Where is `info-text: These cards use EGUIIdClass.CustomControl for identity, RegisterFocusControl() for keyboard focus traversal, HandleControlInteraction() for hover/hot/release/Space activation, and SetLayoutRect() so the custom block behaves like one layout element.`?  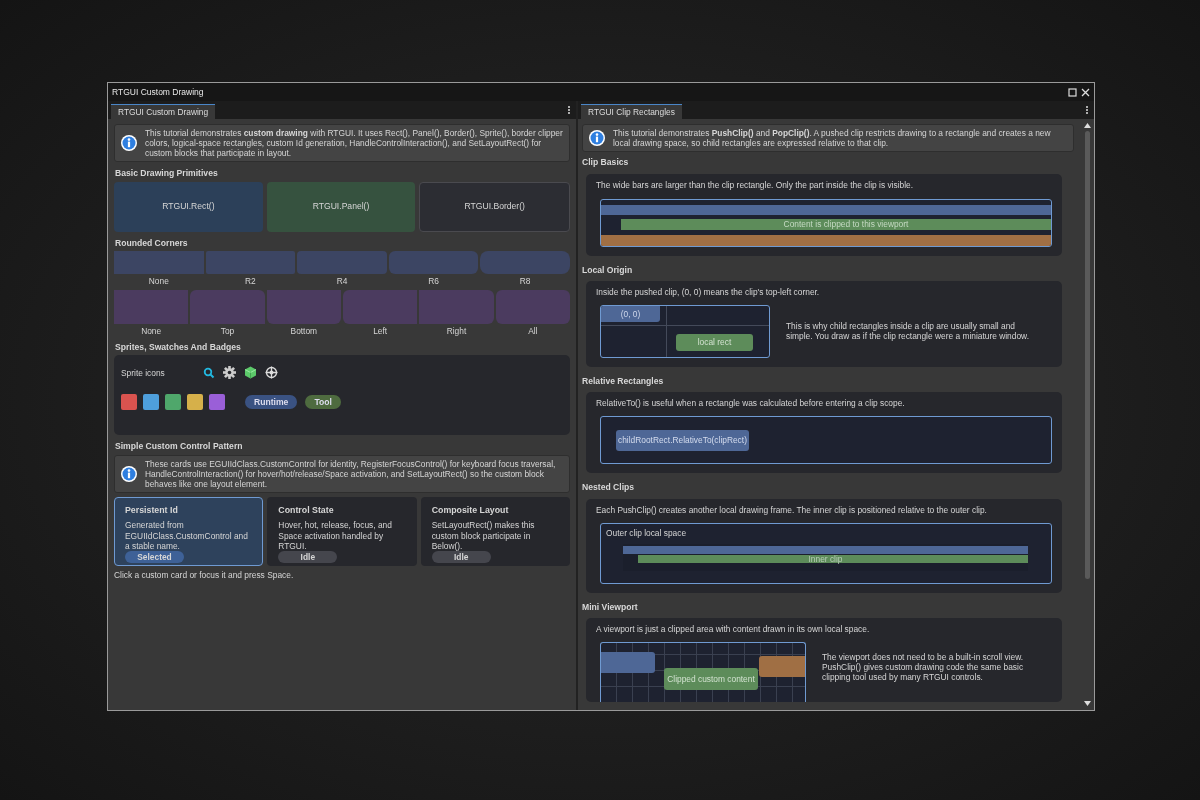
info-text: These cards use EGUIIdClass.CustomControl for identity, RegisterFocusControl() for keyboard focus traversal, HandleControlInteraction() for hover/hot/release/Space activation, and SetLayoutRect() so the custom block behaves like one layout element. is located at coordinates (351, 473).